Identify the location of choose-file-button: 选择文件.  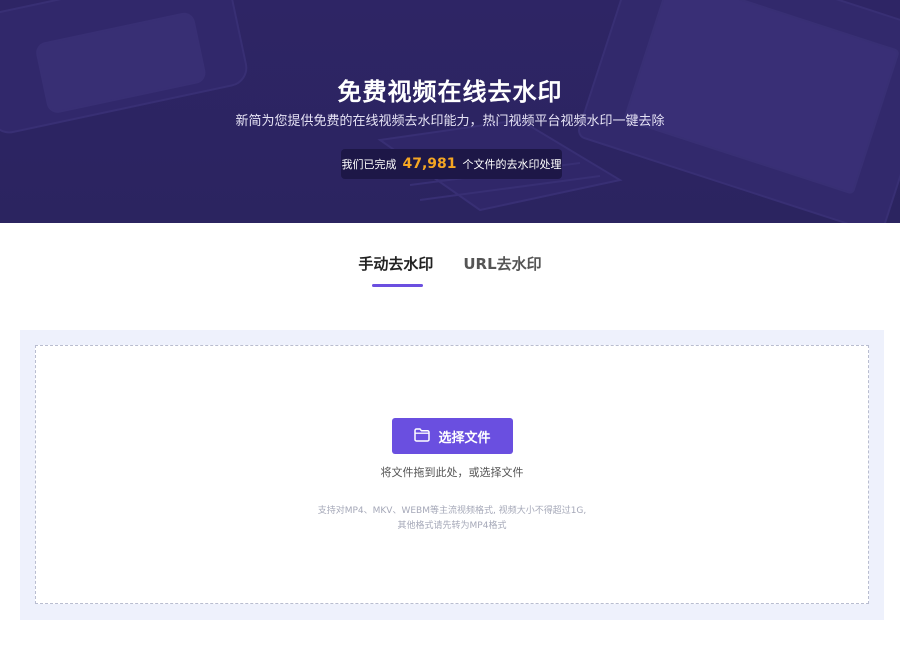
(452, 436).